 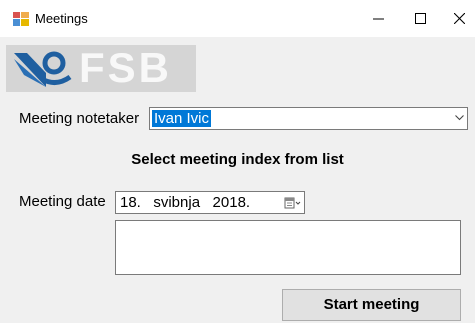 I want to click on notetaker-value: Ivan Ivic, so click(x=182, y=118).